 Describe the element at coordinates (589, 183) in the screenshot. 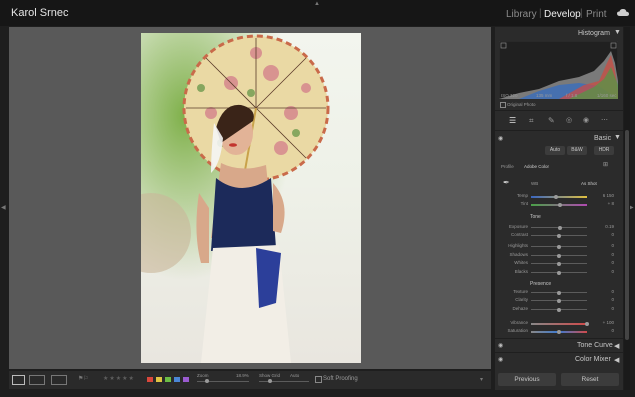

I see `wb-select: As Shot` at that location.